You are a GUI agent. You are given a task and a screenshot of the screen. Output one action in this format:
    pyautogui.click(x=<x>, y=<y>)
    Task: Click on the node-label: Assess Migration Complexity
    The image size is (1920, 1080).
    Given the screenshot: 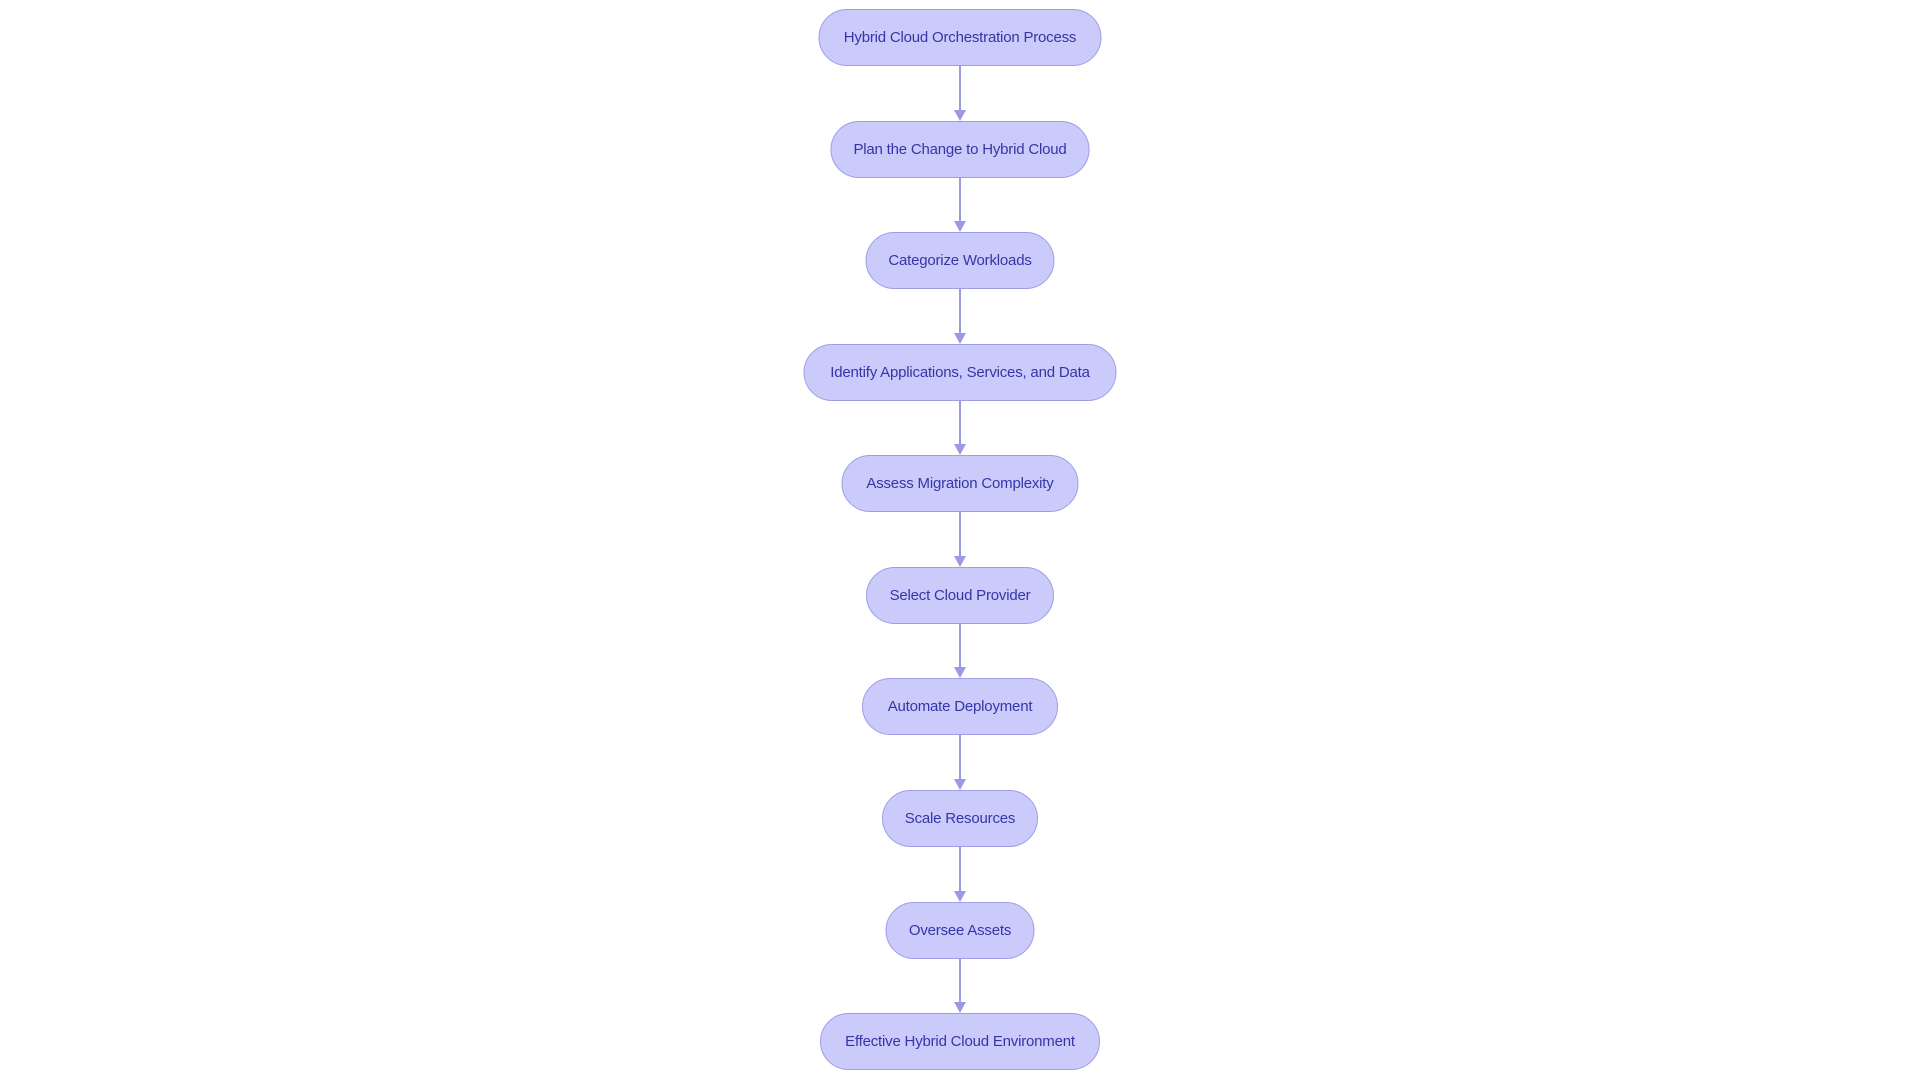 What is the action you would take?
    pyautogui.click(x=960, y=483)
    